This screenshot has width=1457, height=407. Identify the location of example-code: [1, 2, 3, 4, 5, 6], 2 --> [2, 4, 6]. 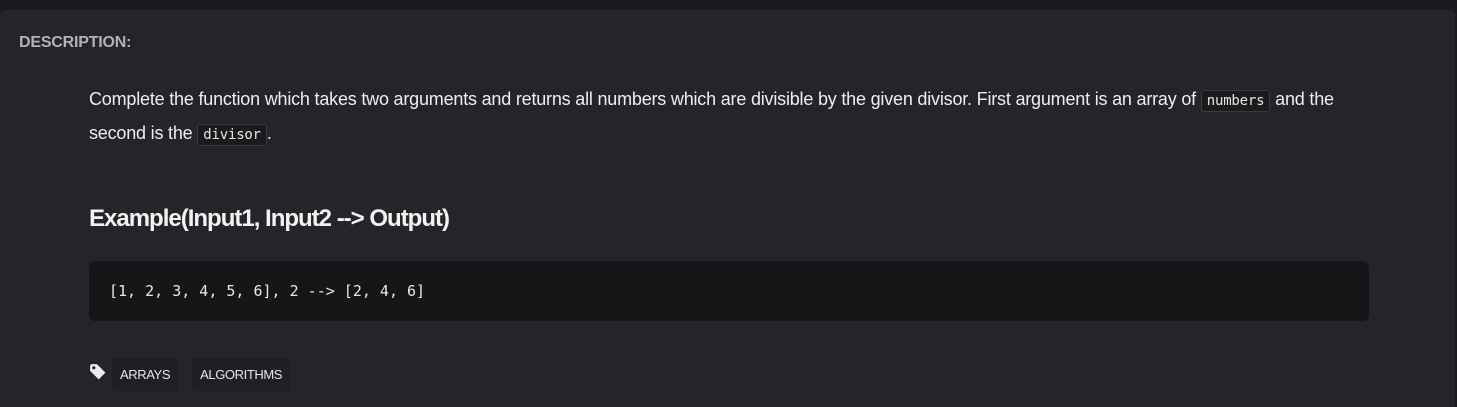
(267, 291).